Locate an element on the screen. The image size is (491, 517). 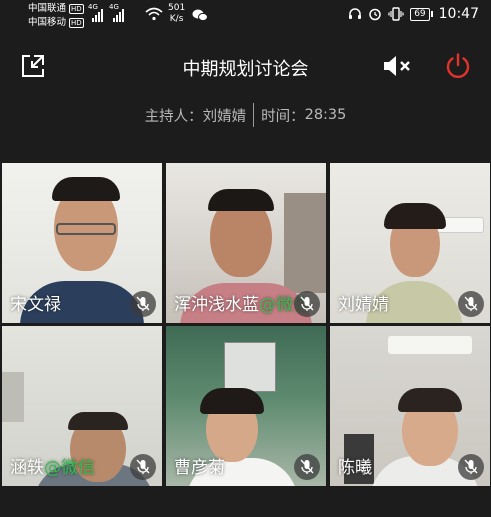
wifi-icon is located at coordinates (154, 14).